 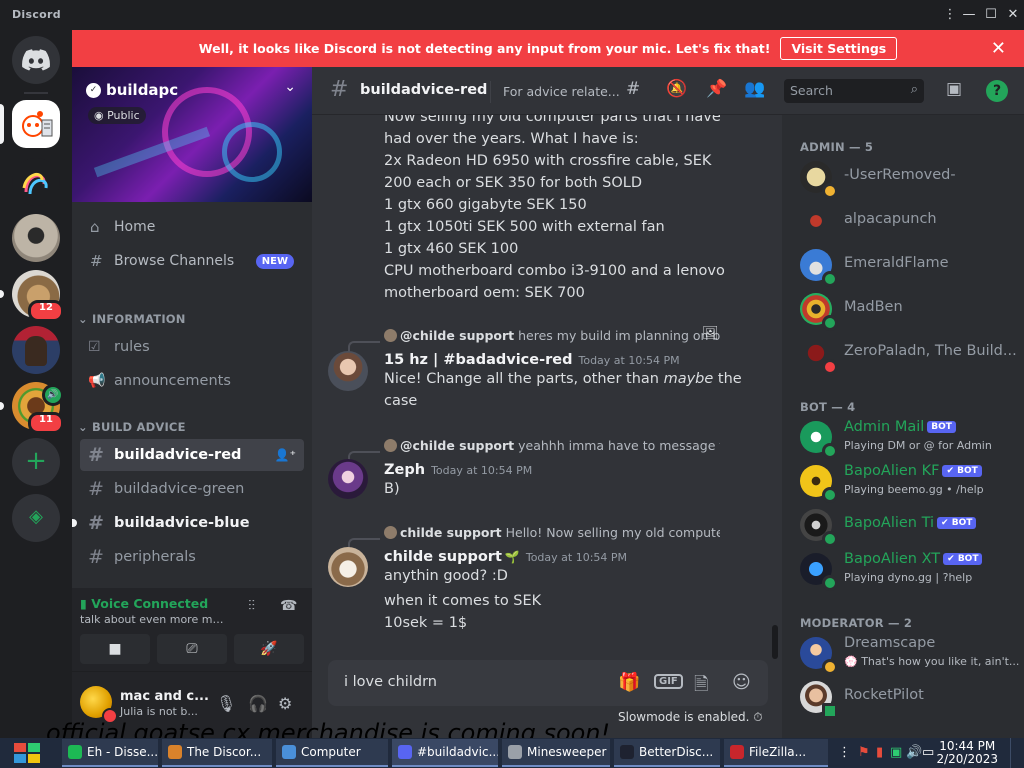 I want to click on pin-icon: 📌, so click(x=716, y=89).